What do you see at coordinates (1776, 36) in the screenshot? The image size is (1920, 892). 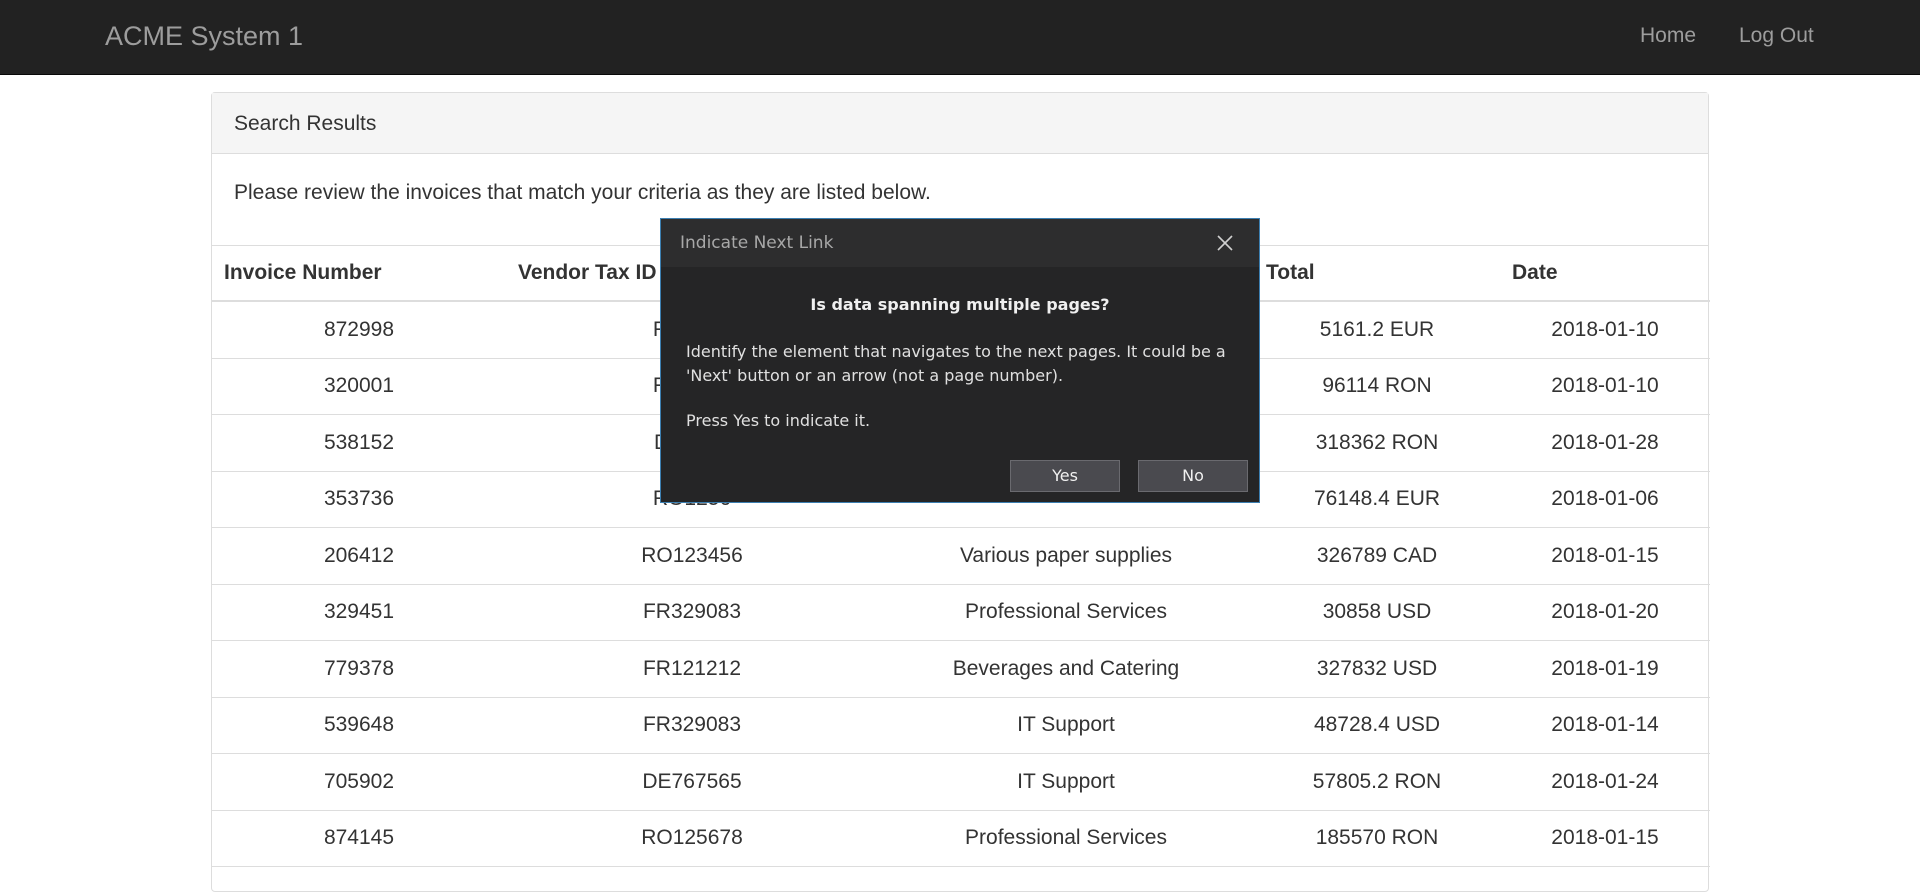 I see `nav-logout-link: Log Out` at bounding box center [1776, 36].